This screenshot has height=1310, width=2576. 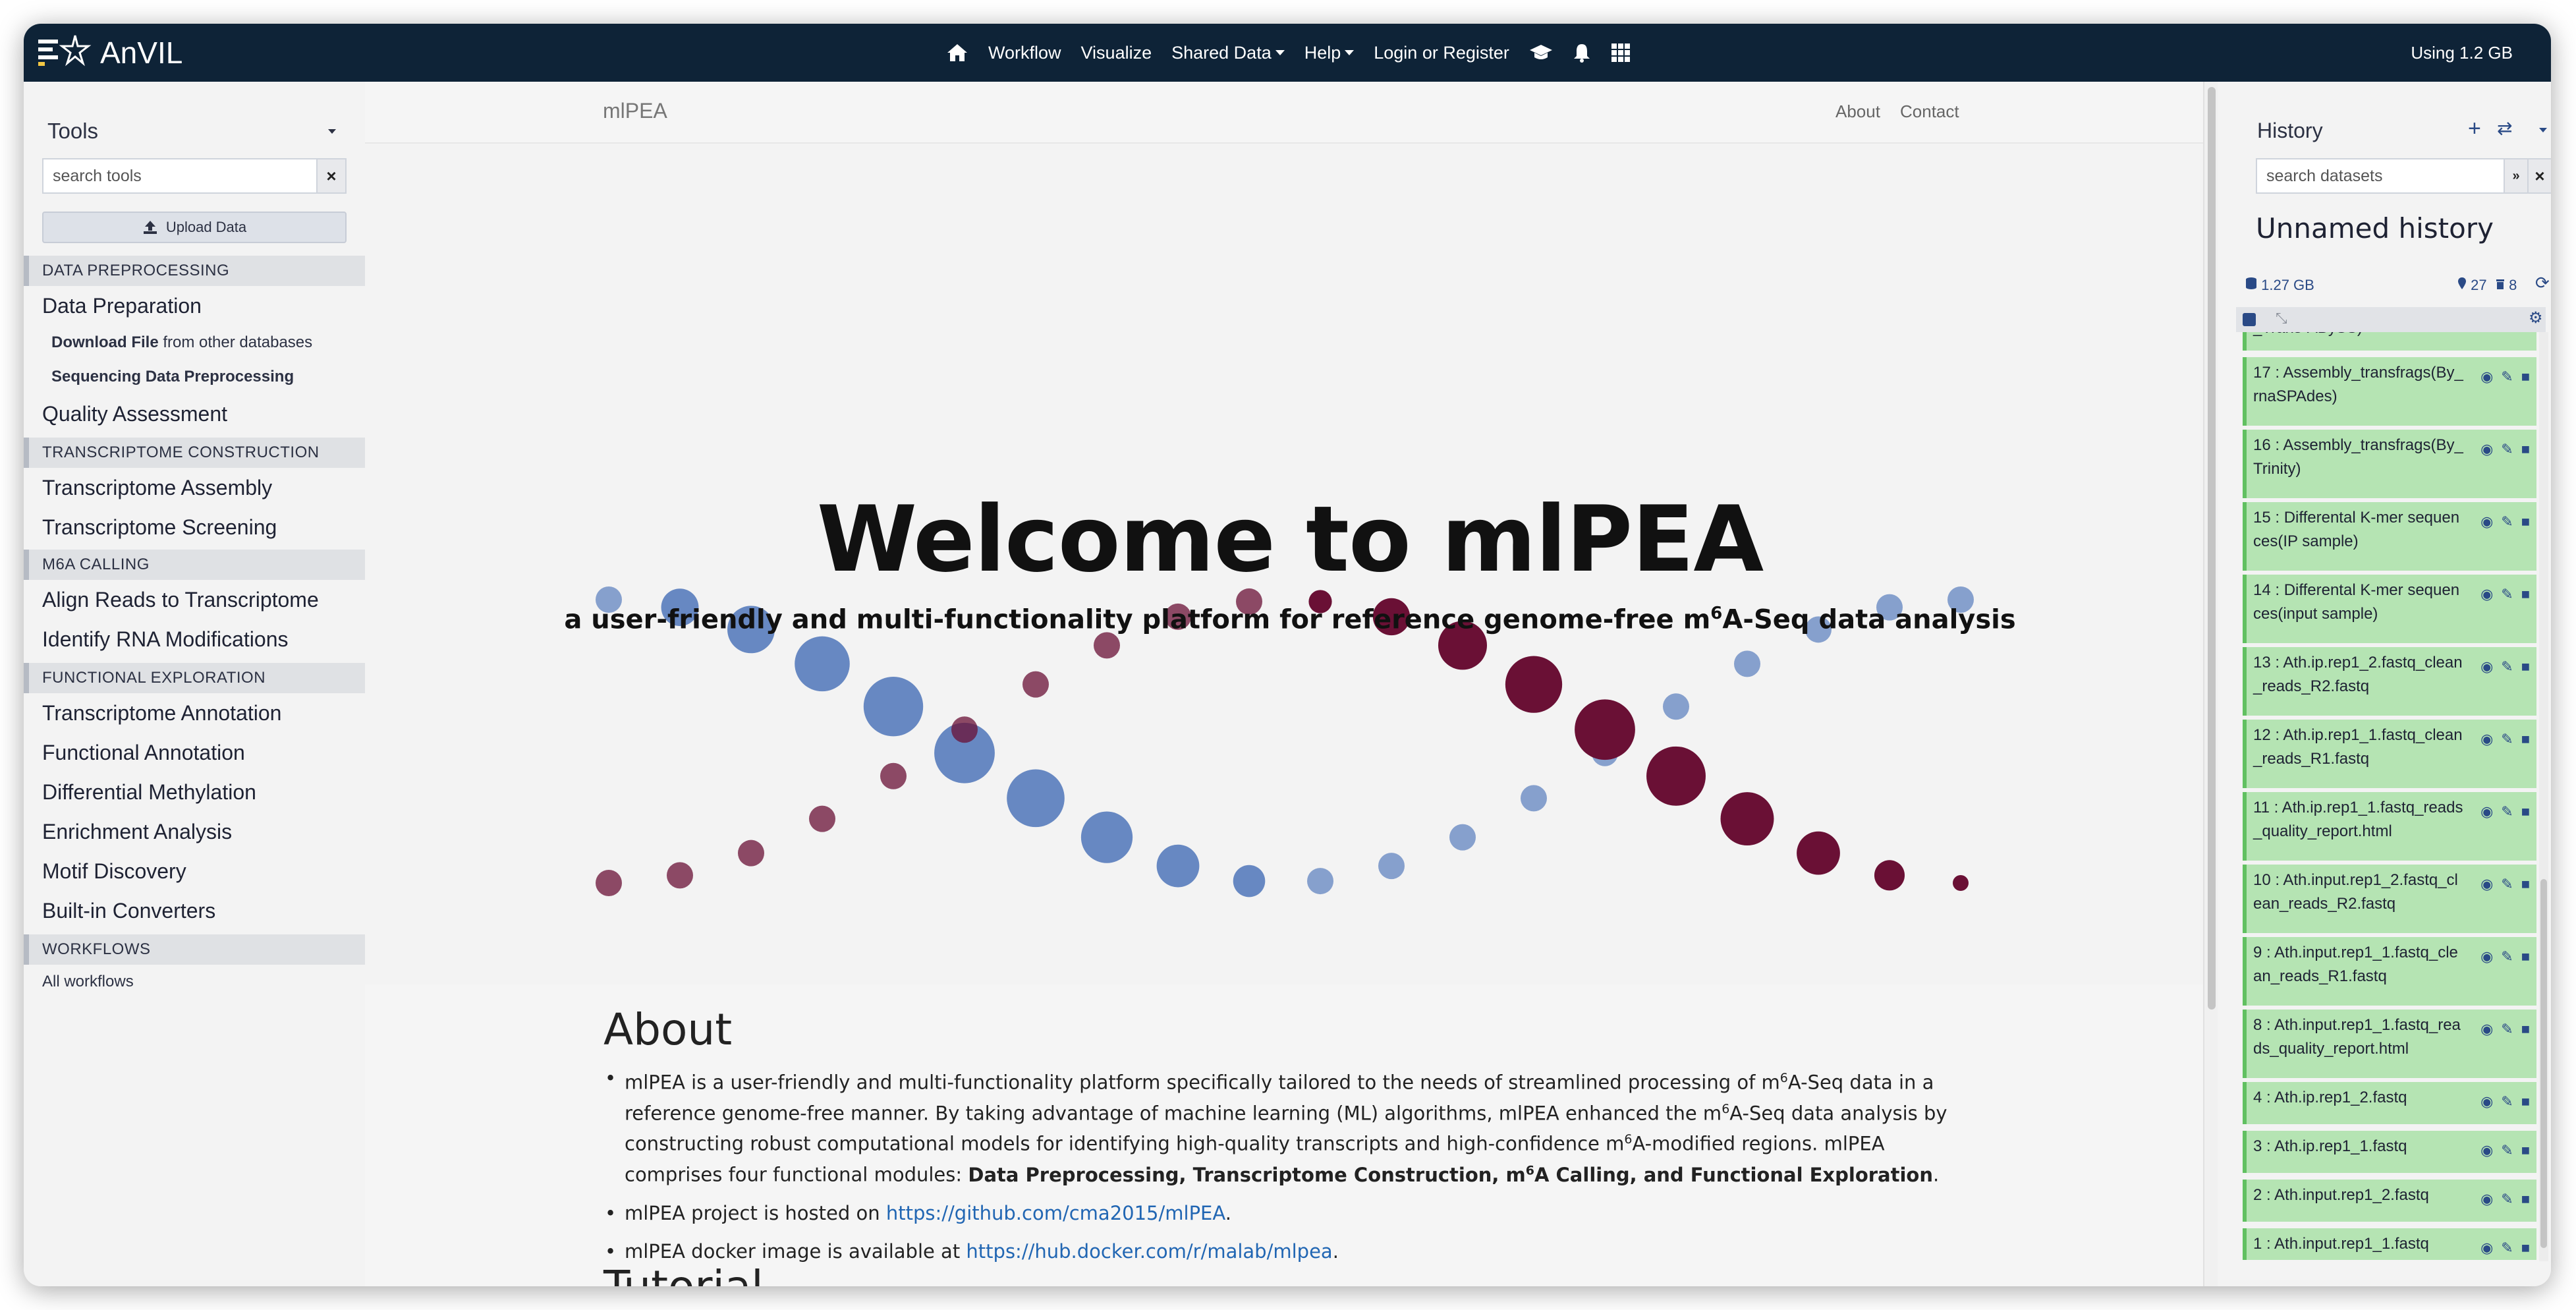 I want to click on tool-differential-methylation: Differential Methylation, so click(x=149, y=792).